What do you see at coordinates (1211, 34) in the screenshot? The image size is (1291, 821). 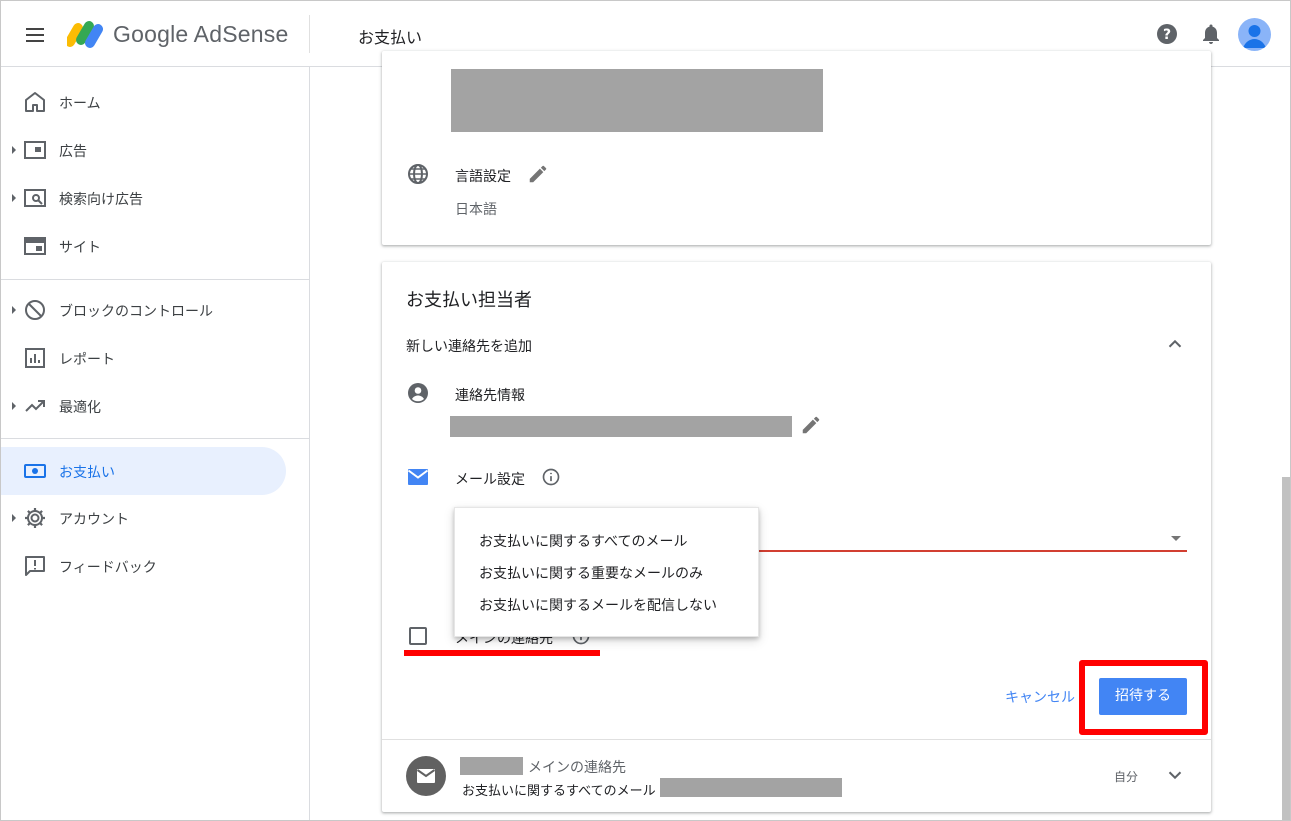 I see `notifications-icon` at bounding box center [1211, 34].